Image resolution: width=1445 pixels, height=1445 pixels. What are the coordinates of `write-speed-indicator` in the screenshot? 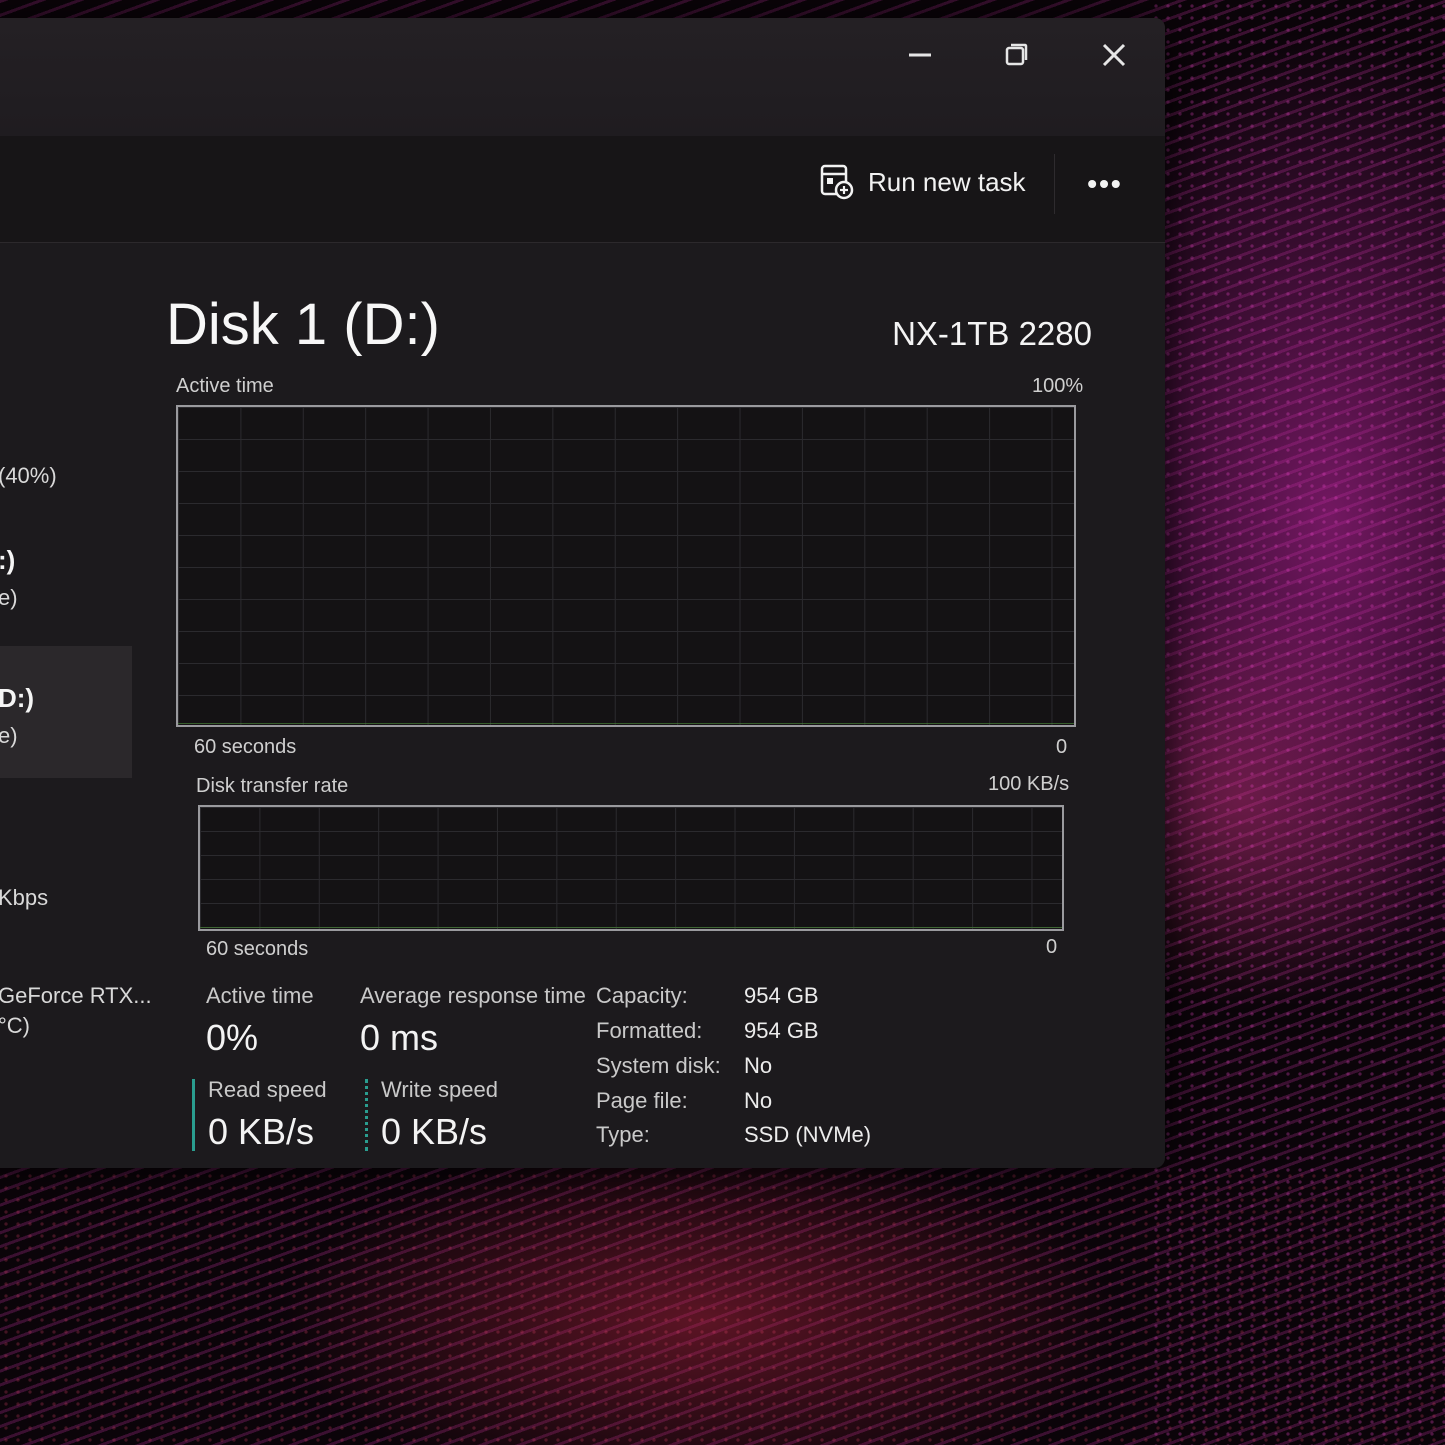 It's located at (366, 1115).